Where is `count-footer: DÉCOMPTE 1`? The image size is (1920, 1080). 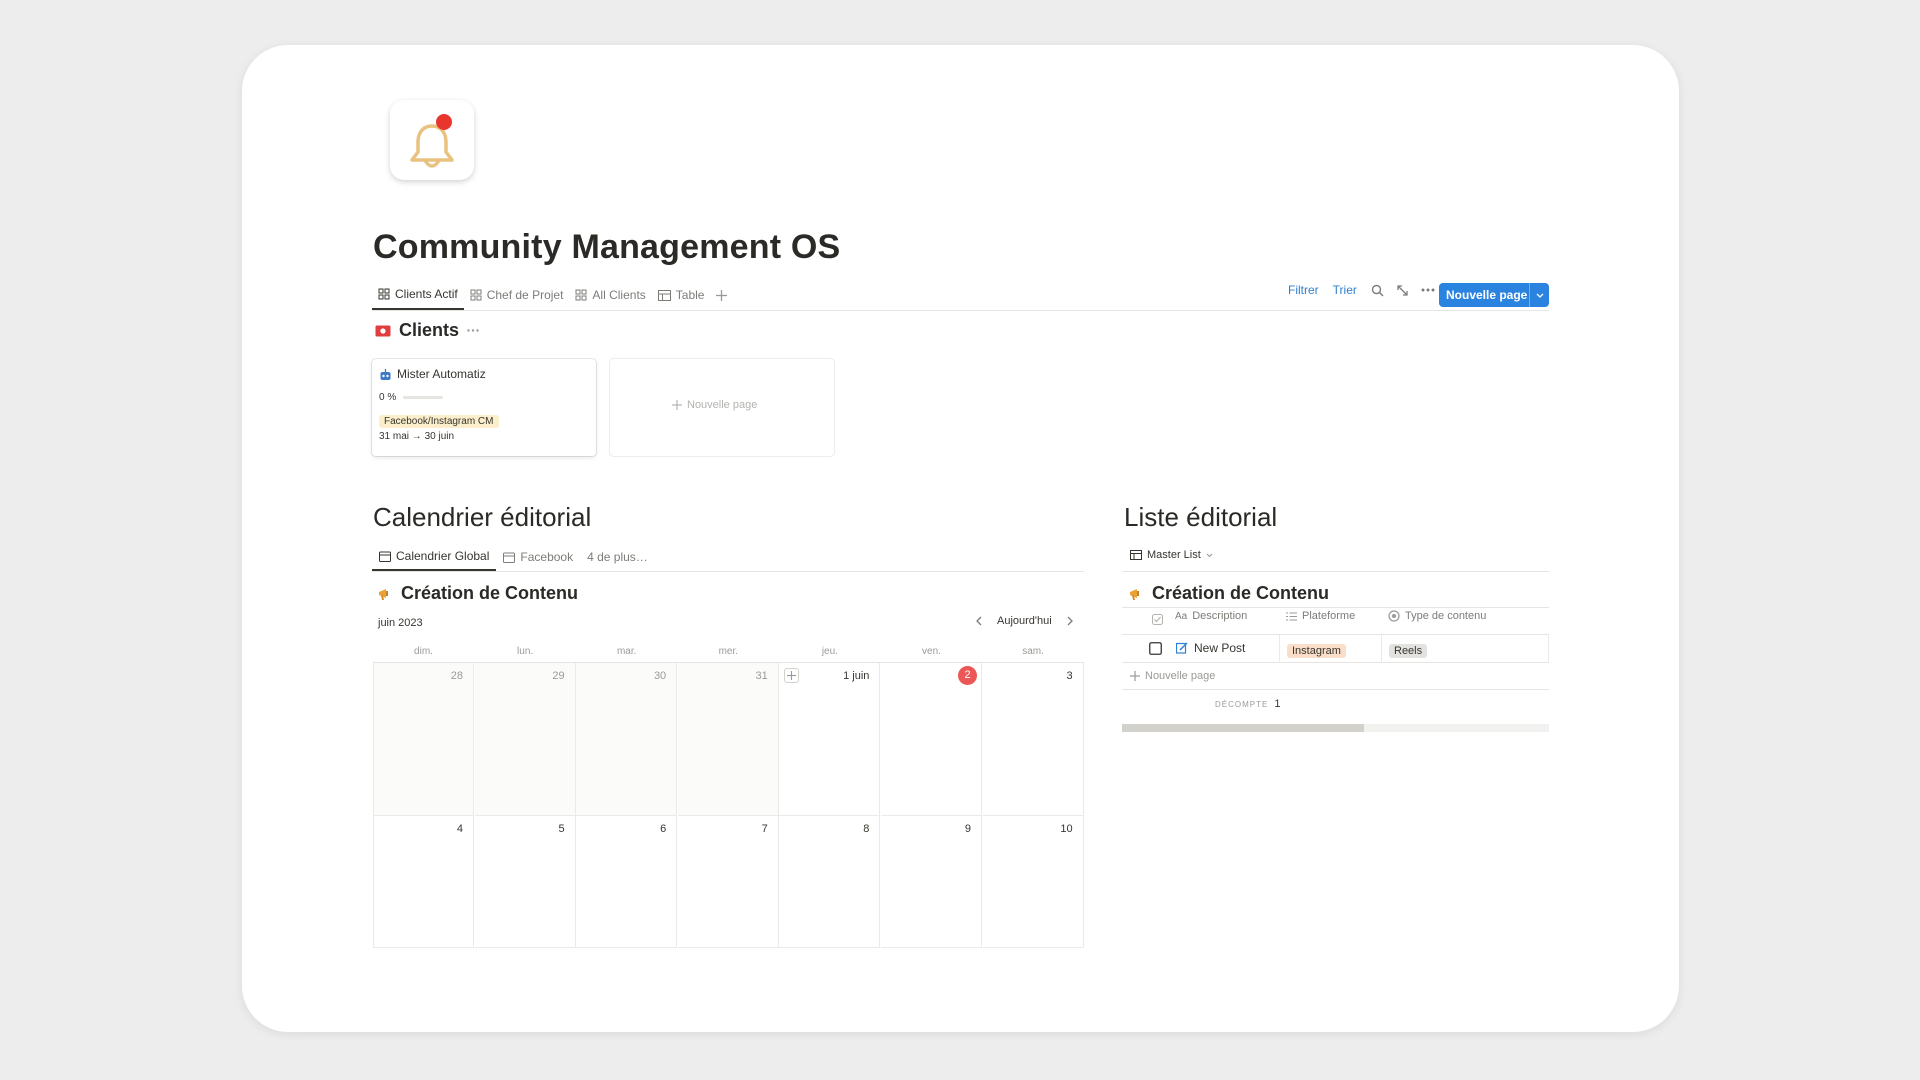
count-footer: DÉCOMPTE 1 is located at coordinates (1247, 704).